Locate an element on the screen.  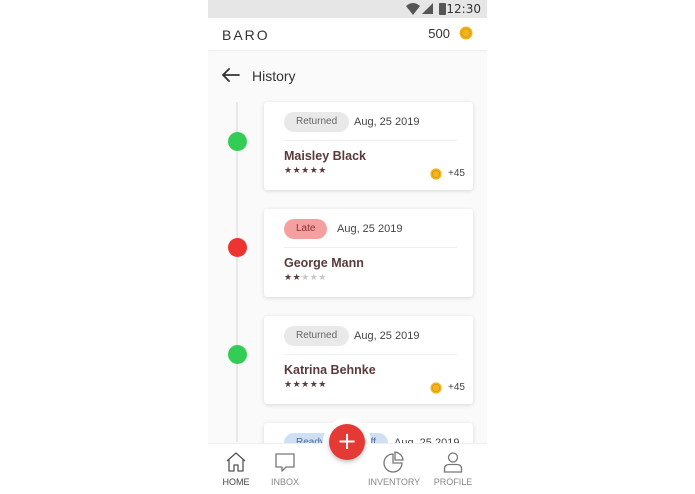
home-icon is located at coordinates (236, 462).